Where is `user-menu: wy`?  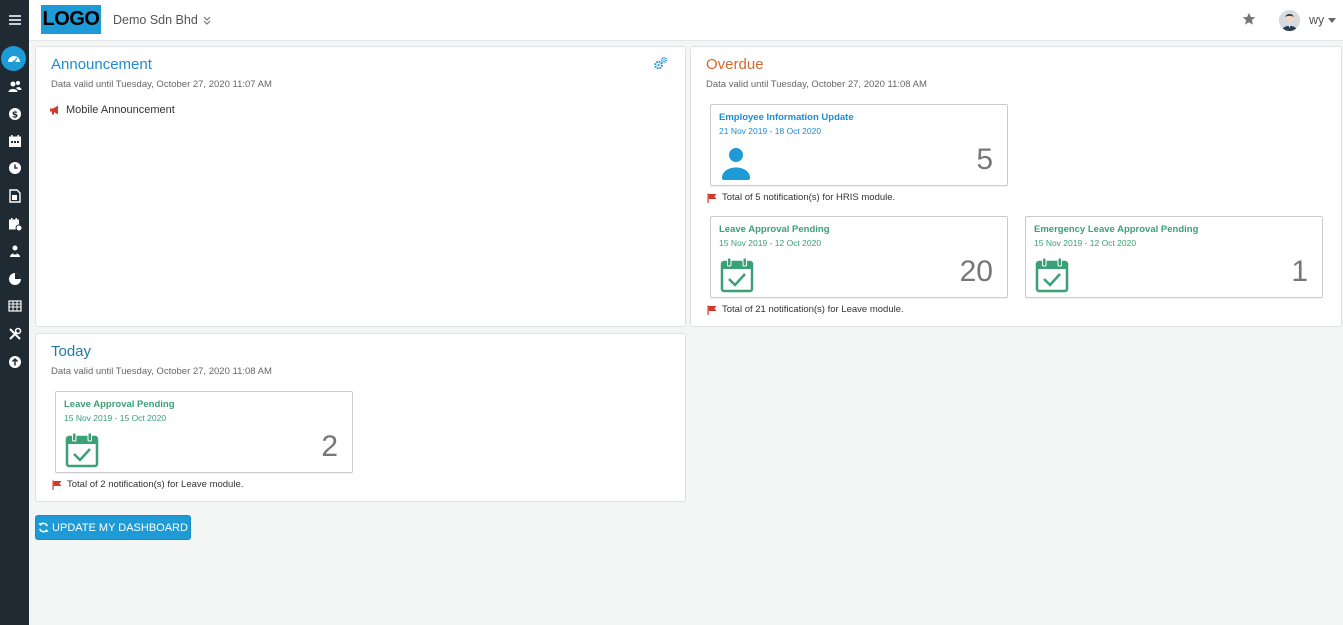 user-menu: wy is located at coordinates (1323, 20).